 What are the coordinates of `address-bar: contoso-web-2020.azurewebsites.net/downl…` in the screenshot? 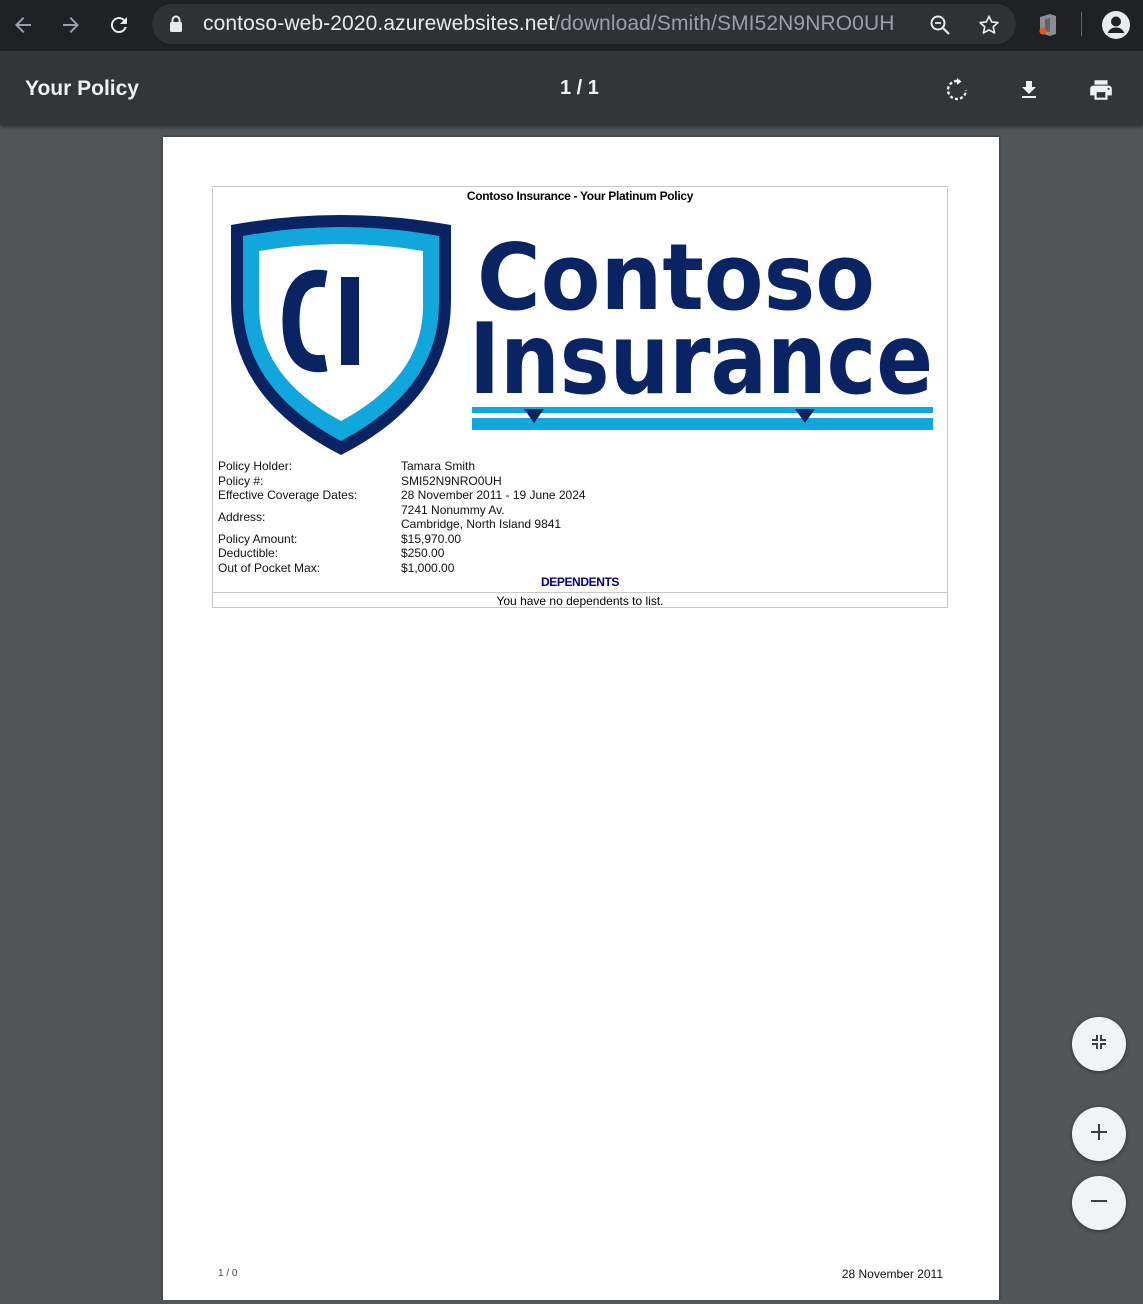 It's located at (584, 24).